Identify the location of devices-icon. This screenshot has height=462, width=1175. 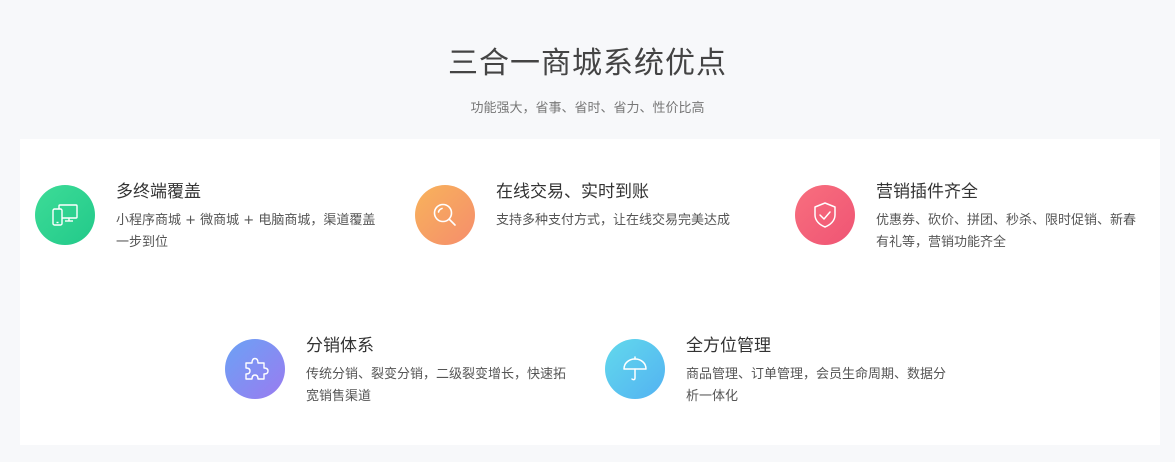
(65, 215).